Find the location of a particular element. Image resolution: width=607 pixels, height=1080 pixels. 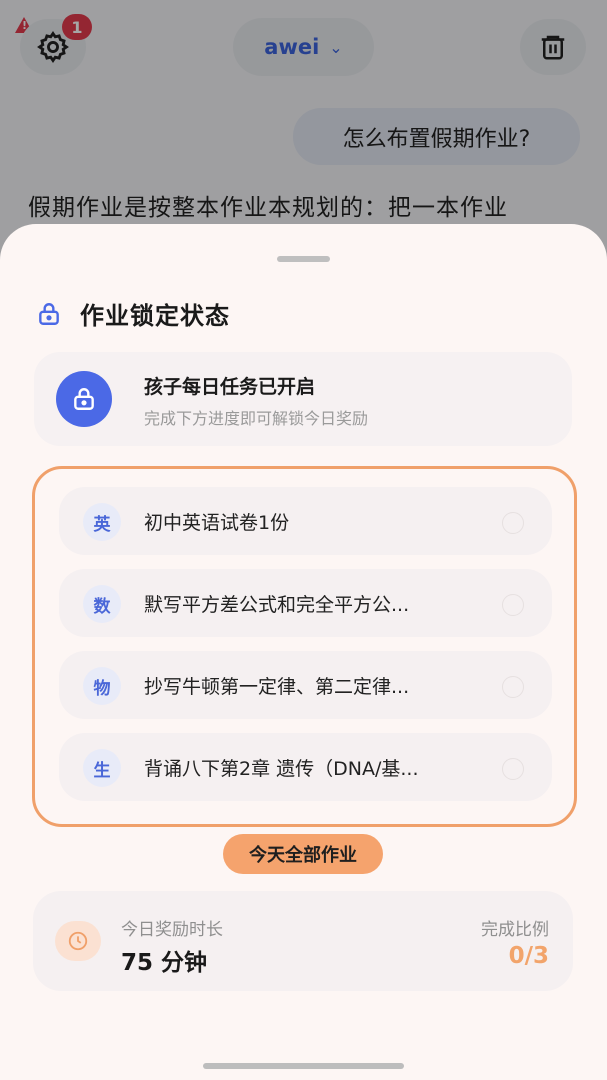

status-title: 孩子每日任务已开启 is located at coordinates (230, 387).